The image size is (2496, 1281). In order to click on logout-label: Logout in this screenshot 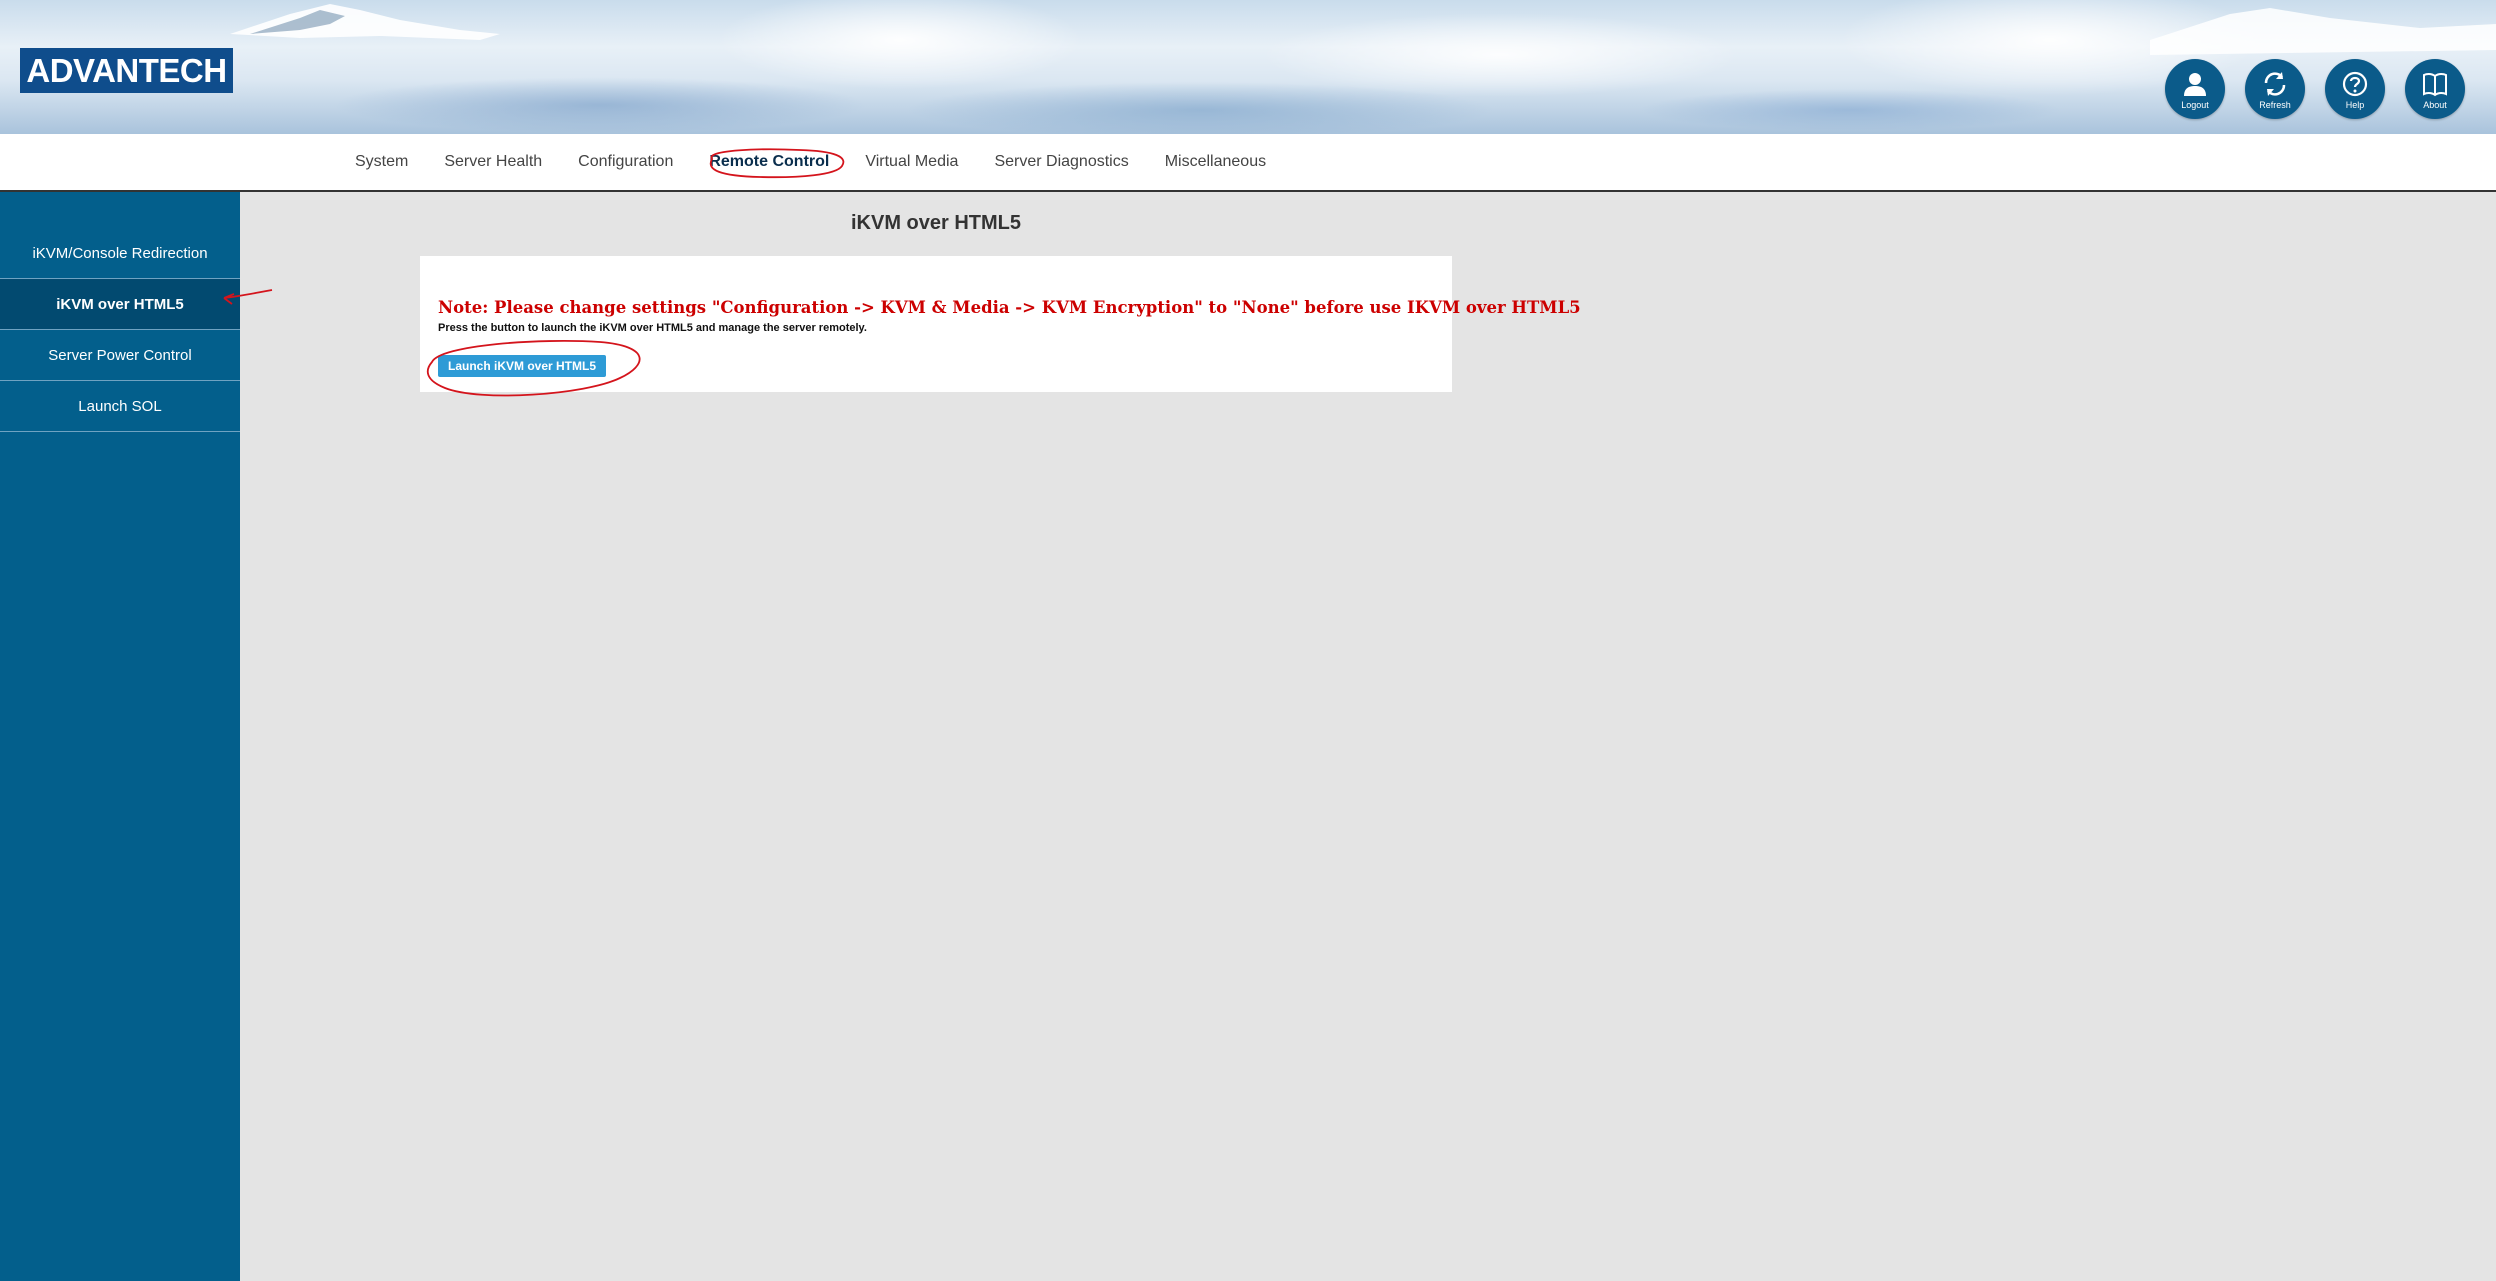, I will do `click(2195, 104)`.